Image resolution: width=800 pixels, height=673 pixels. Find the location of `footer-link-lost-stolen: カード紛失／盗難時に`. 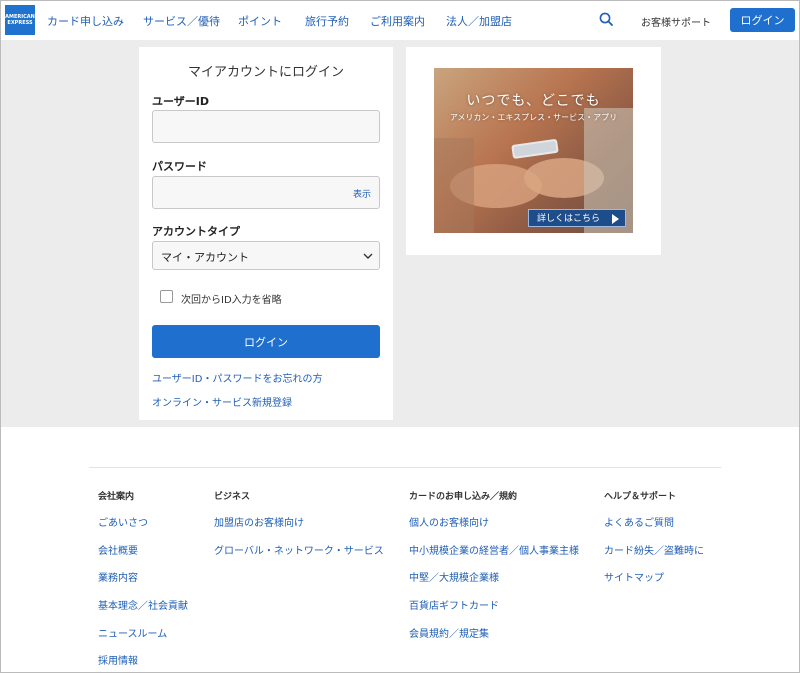

footer-link-lost-stolen: カード紛失／盗難時に is located at coordinates (654, 549).